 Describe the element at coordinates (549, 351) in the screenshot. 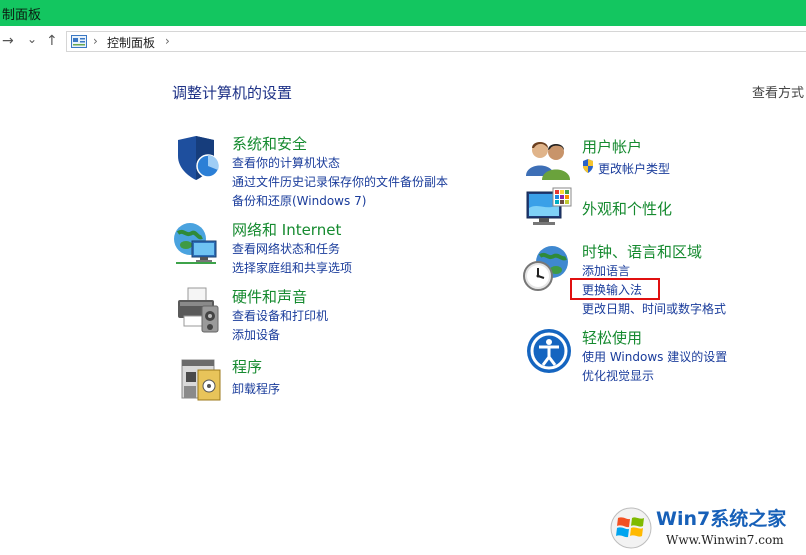

I see `ease-of-access-icon` at that location.